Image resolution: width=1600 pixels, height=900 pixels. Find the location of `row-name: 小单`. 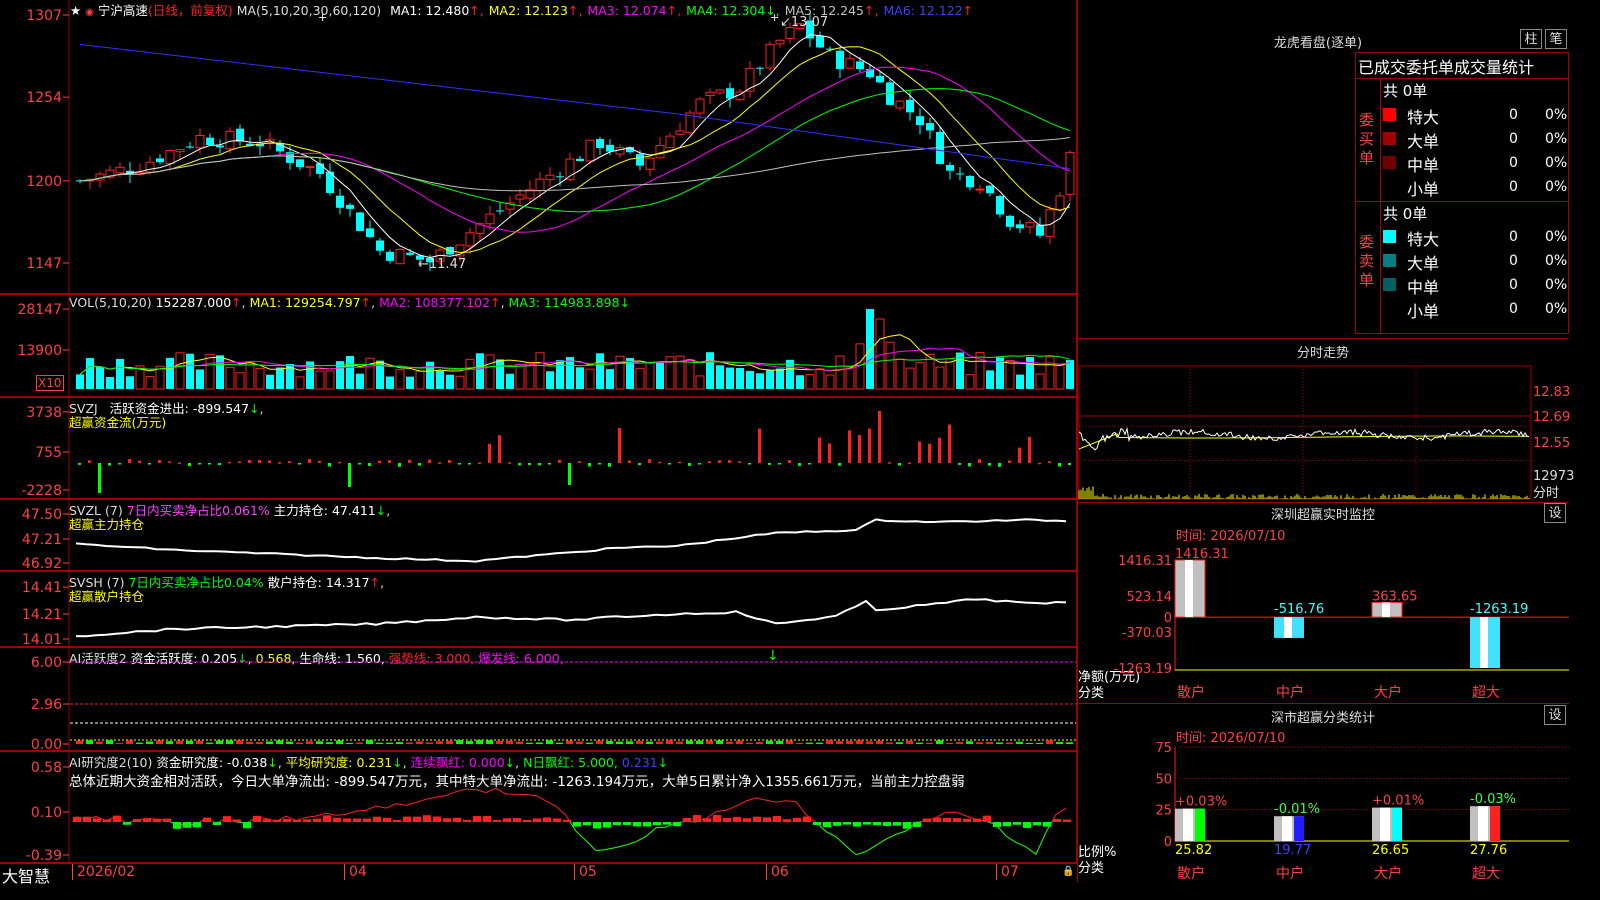

row-name: 小单 is located at coordinates (1423, 311).